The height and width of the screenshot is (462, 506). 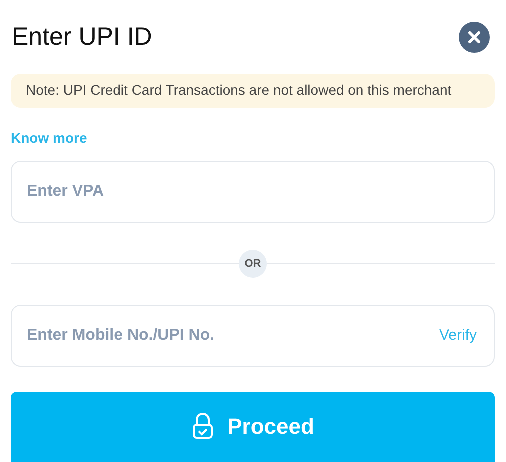 I want to click on dialog-title: Enter UPI ID, so click(x=81, y=38).